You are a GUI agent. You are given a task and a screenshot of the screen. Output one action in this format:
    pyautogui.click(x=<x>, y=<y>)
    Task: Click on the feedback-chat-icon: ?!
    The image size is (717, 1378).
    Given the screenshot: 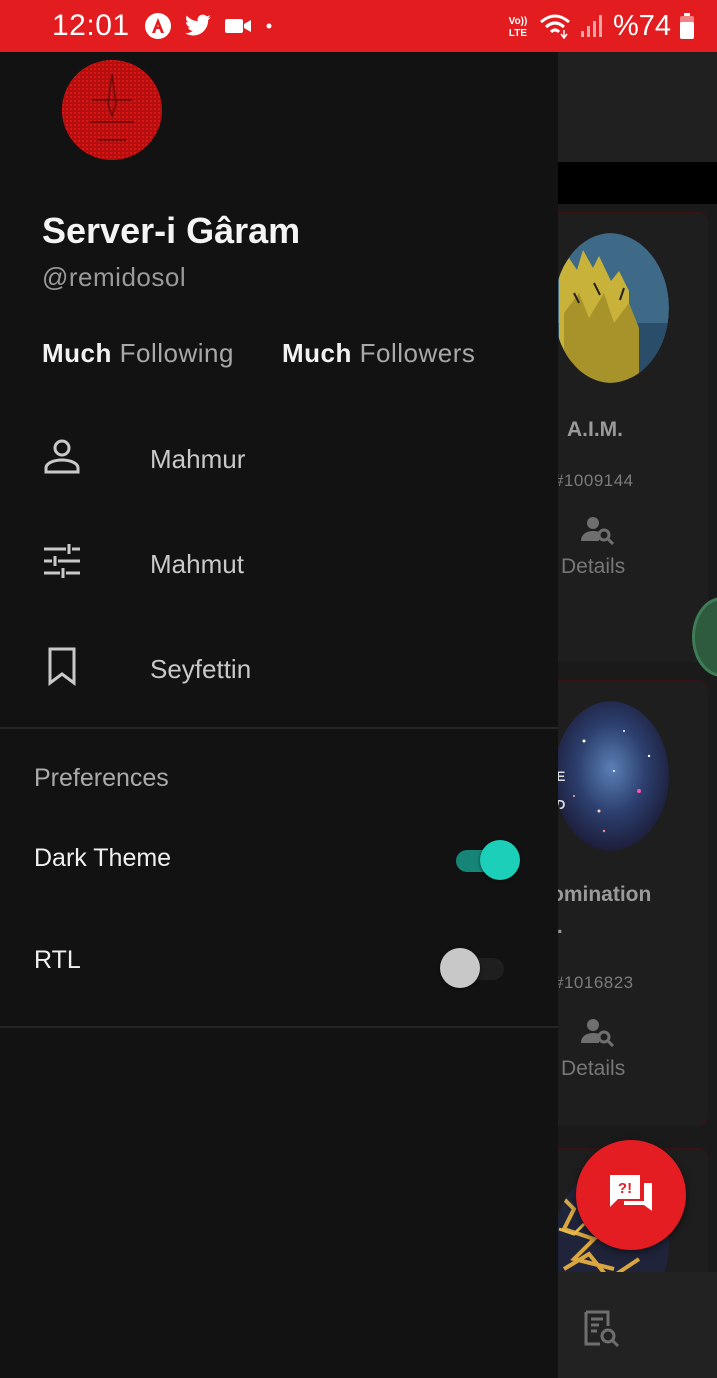 What is the action you would take?
    pyautogui.click(x=631, y=1193)
    